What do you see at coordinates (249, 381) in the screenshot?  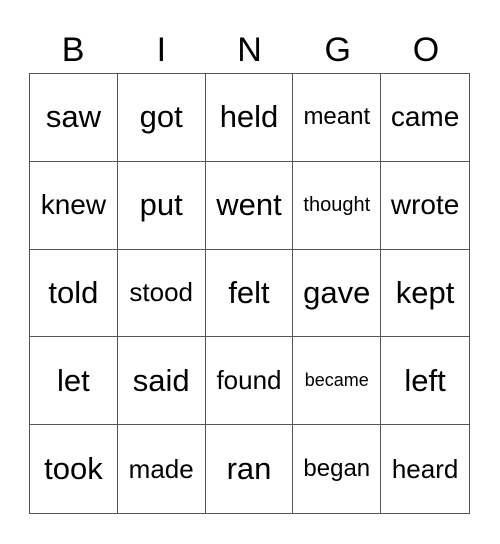 I see `bingo-cell: found` at bounding box center [249, 381].